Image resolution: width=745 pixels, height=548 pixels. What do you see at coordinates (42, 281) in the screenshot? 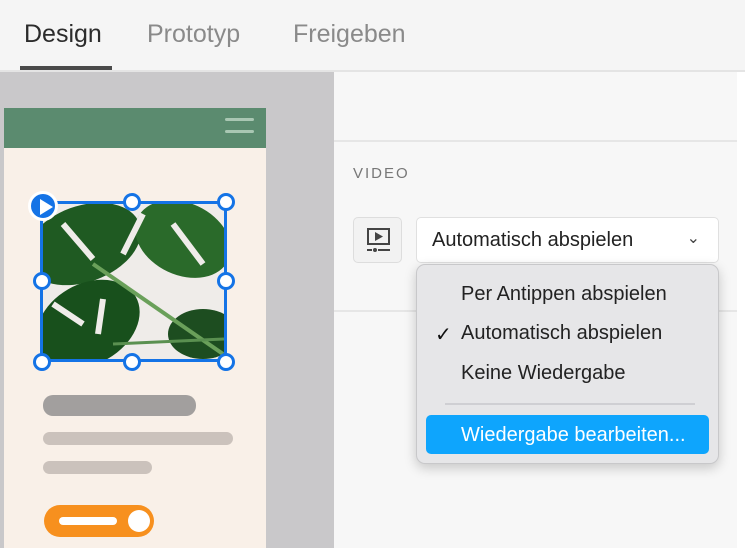
I see `resize-handle-left` at bounding box center [42, 281].